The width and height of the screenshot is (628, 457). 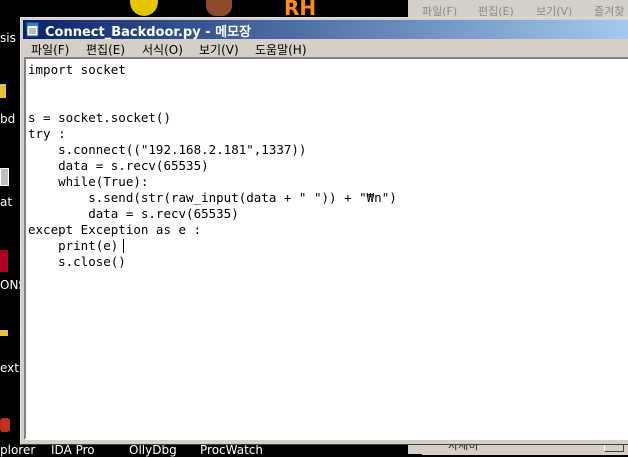 I want to click on desktop-label-ollydbg: OllyDbg, so click(x=153, y=450).